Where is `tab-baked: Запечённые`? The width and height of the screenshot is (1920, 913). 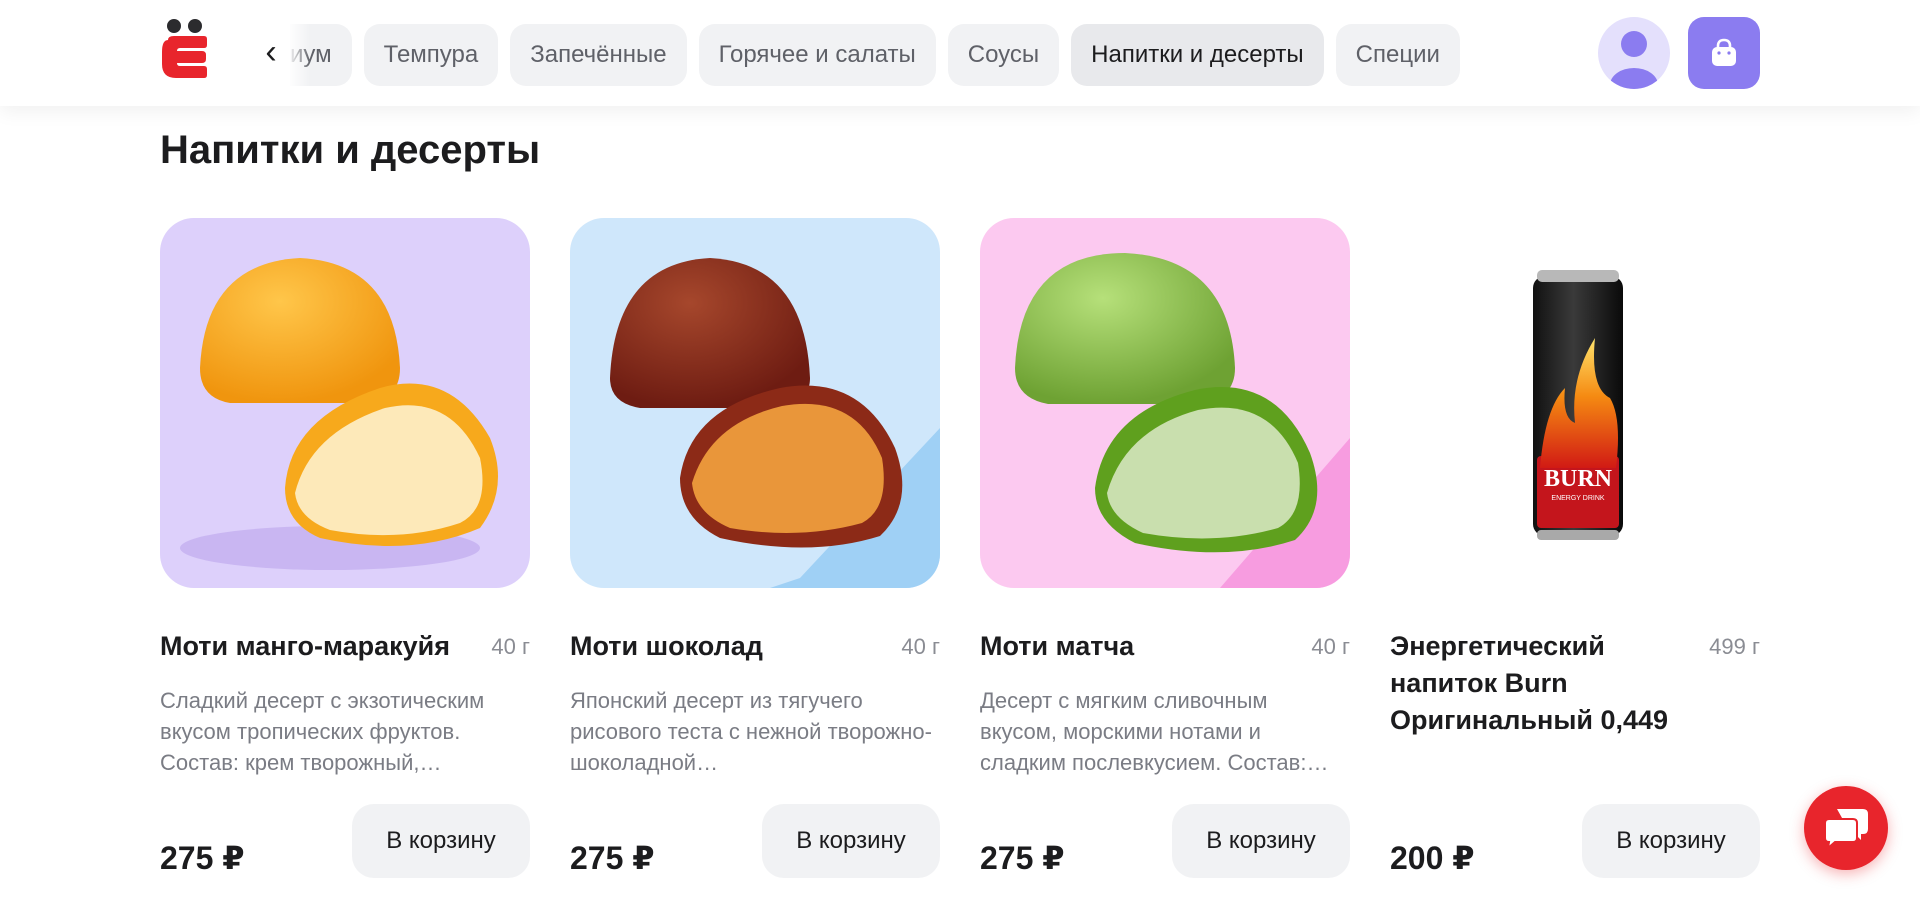 tab-baked: Запечённые is located at coordinates (598, 55).